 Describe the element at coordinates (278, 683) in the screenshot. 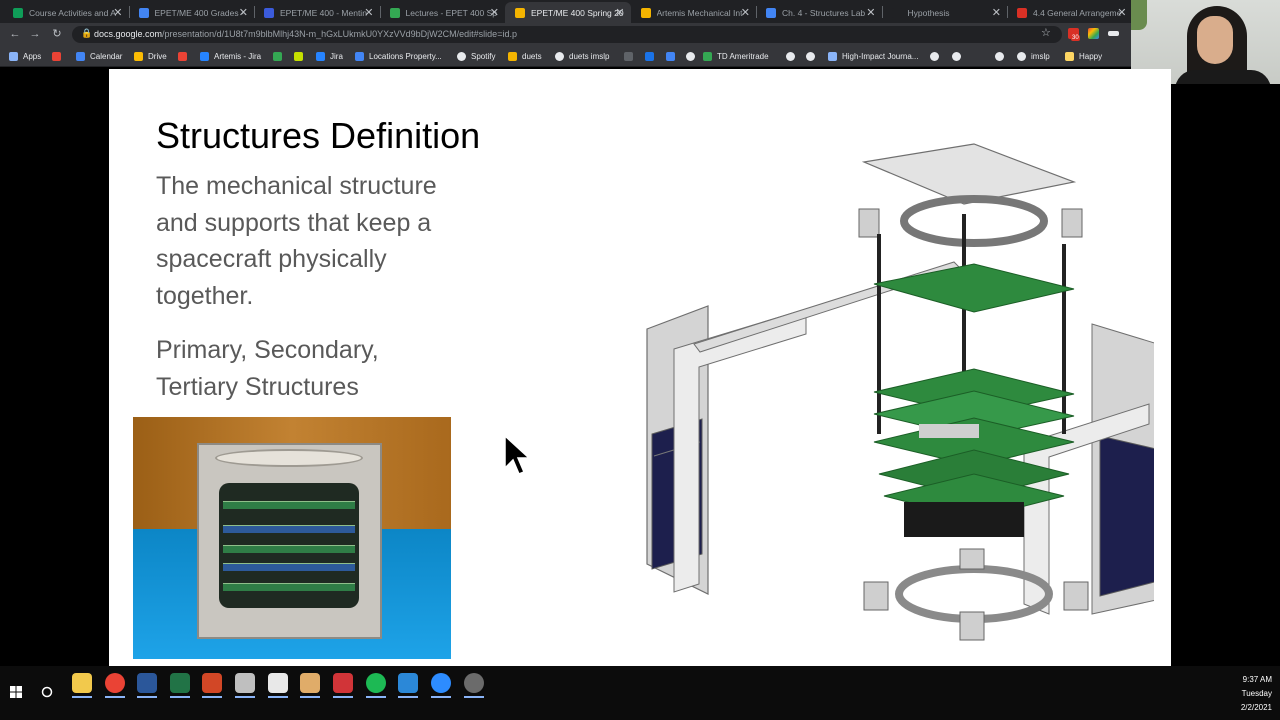

I see `acrobat-icon` at that location.